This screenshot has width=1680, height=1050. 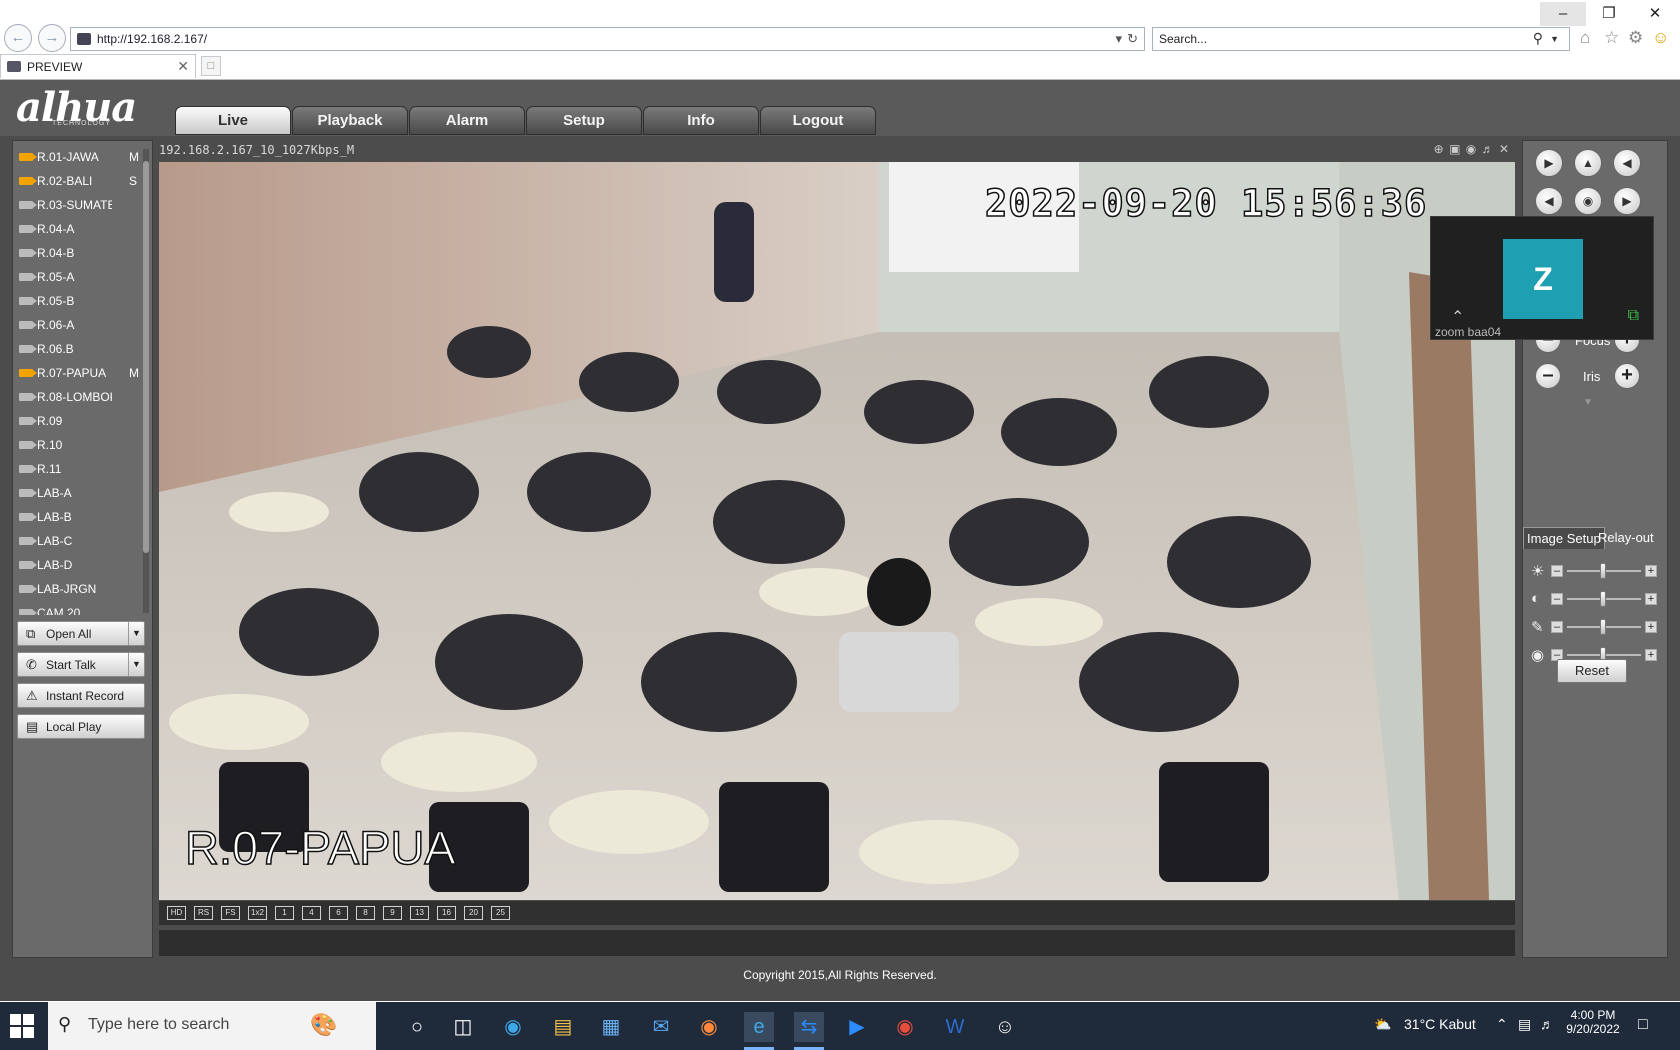 I want to click on edge-browser-icon: ◉, so click(x=513, y=1027).